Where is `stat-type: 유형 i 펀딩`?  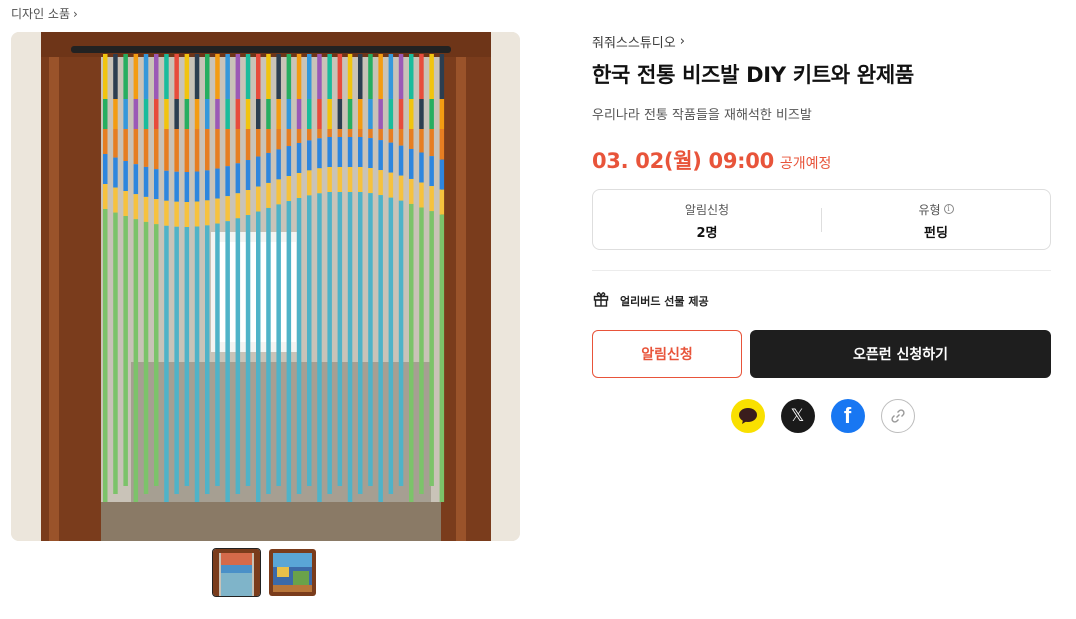 stat-type: 유형 i 펀딩 is located at coordinates (936, 220).